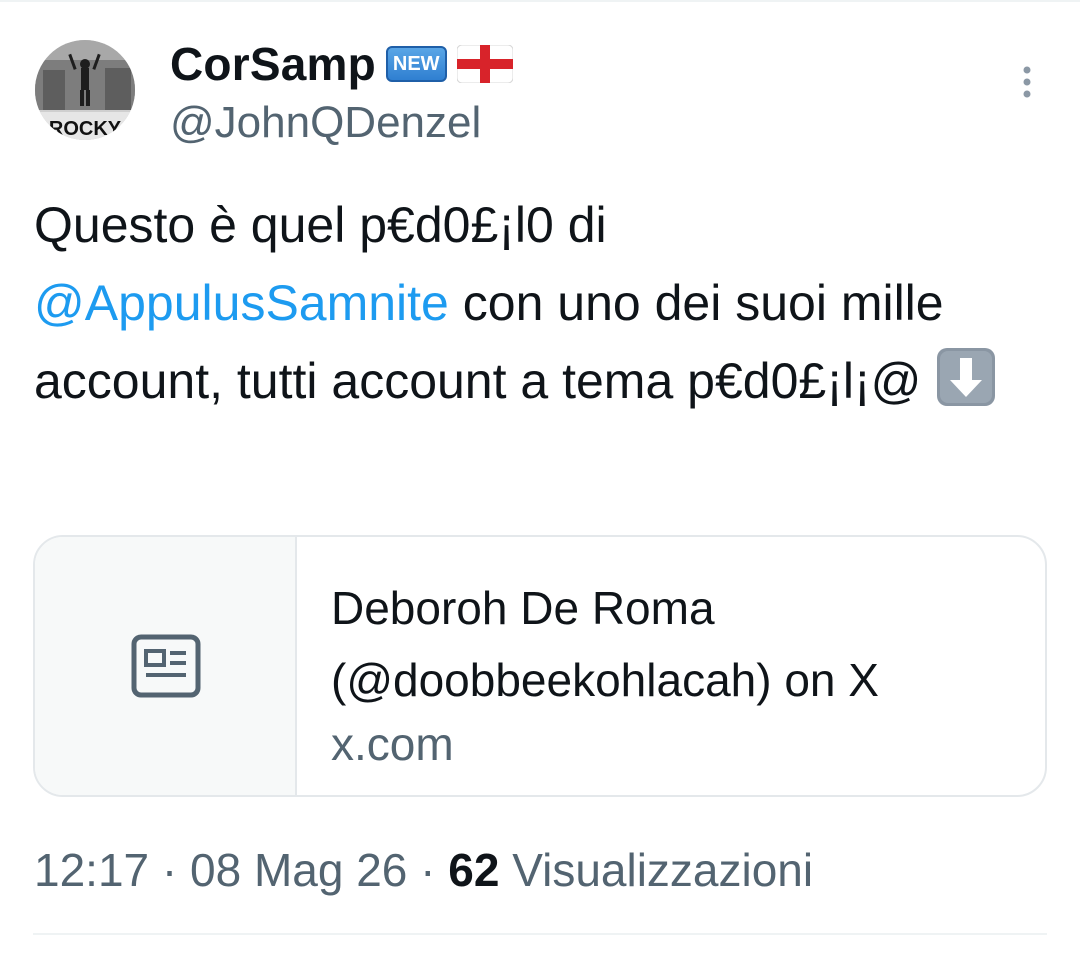 This screenshot has width=1080, height=963. I want to click on link-card-domain: x.com, so click(392, 744).